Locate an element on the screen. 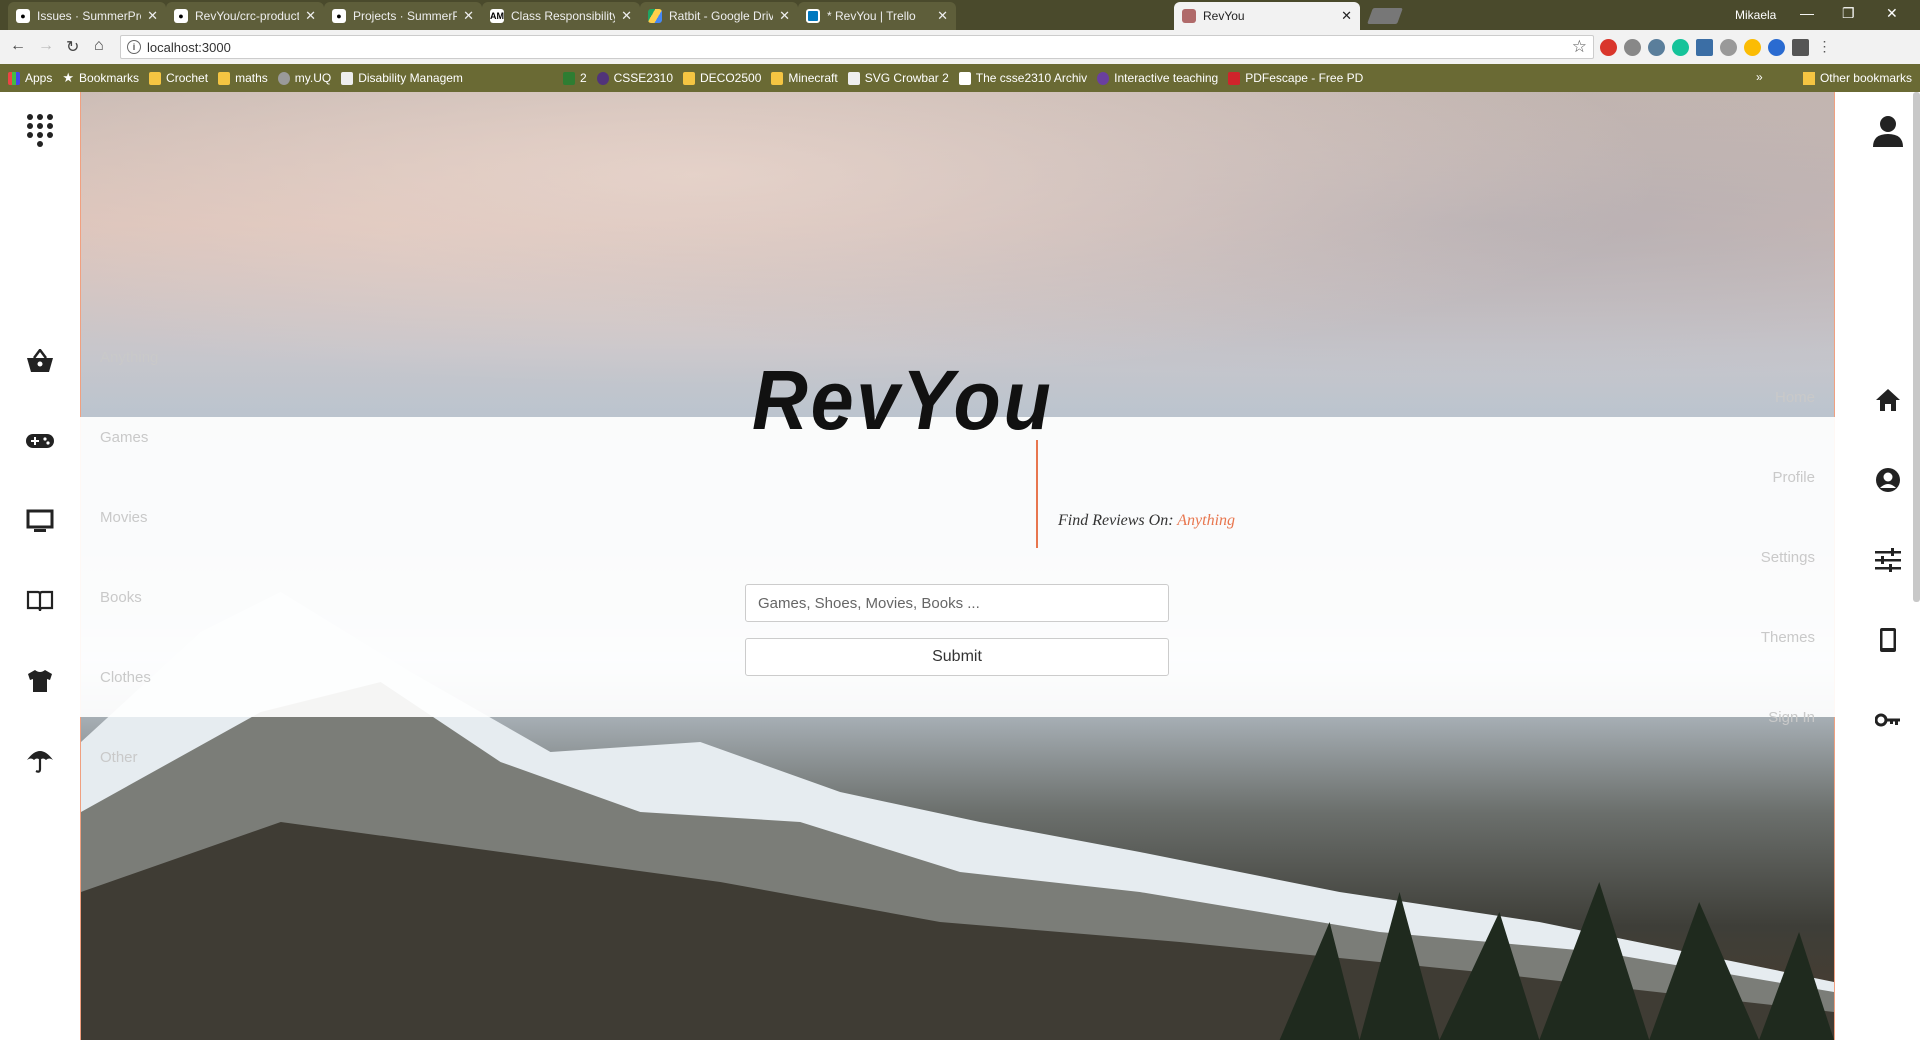  tab-revyou: RevYou ✕ is located at coordinates (1267, 16).